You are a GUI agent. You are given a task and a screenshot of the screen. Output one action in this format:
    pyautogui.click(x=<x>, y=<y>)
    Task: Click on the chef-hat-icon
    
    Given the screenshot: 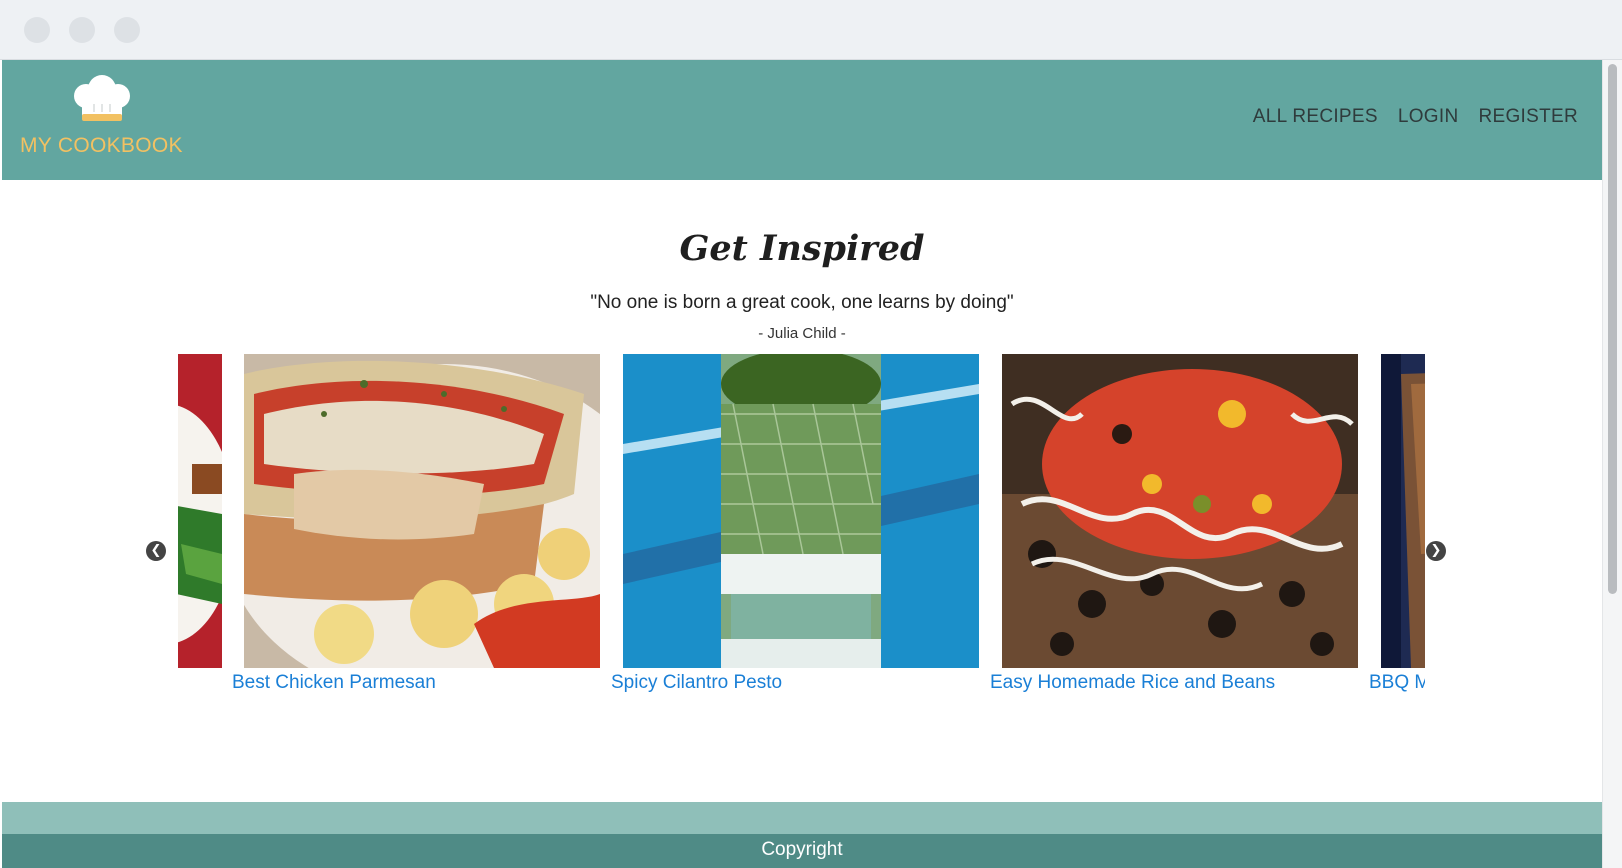 What is the action you would take?
    pyautogui.click(x=102, y=98)
    